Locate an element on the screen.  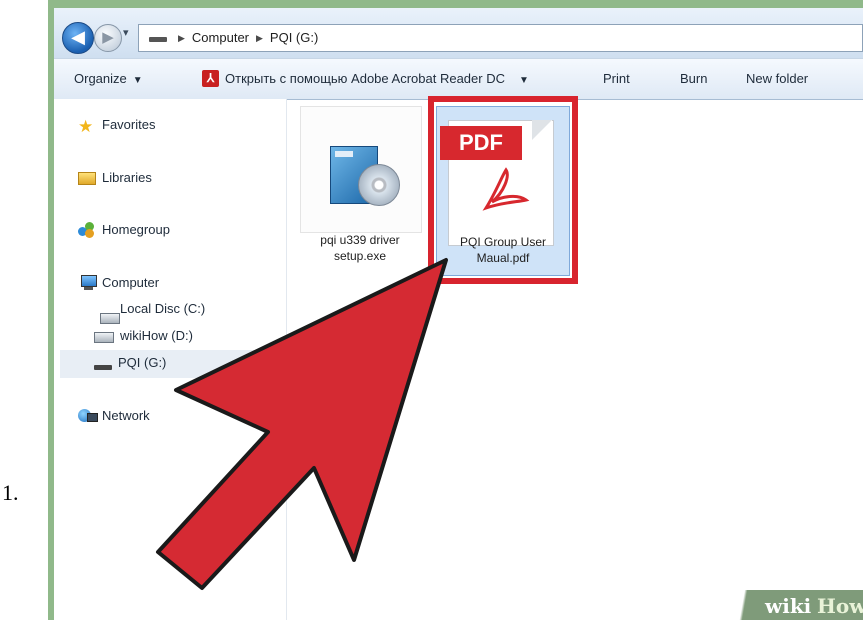
watermark-wiki: wiki is located at coordinates (788, 606).